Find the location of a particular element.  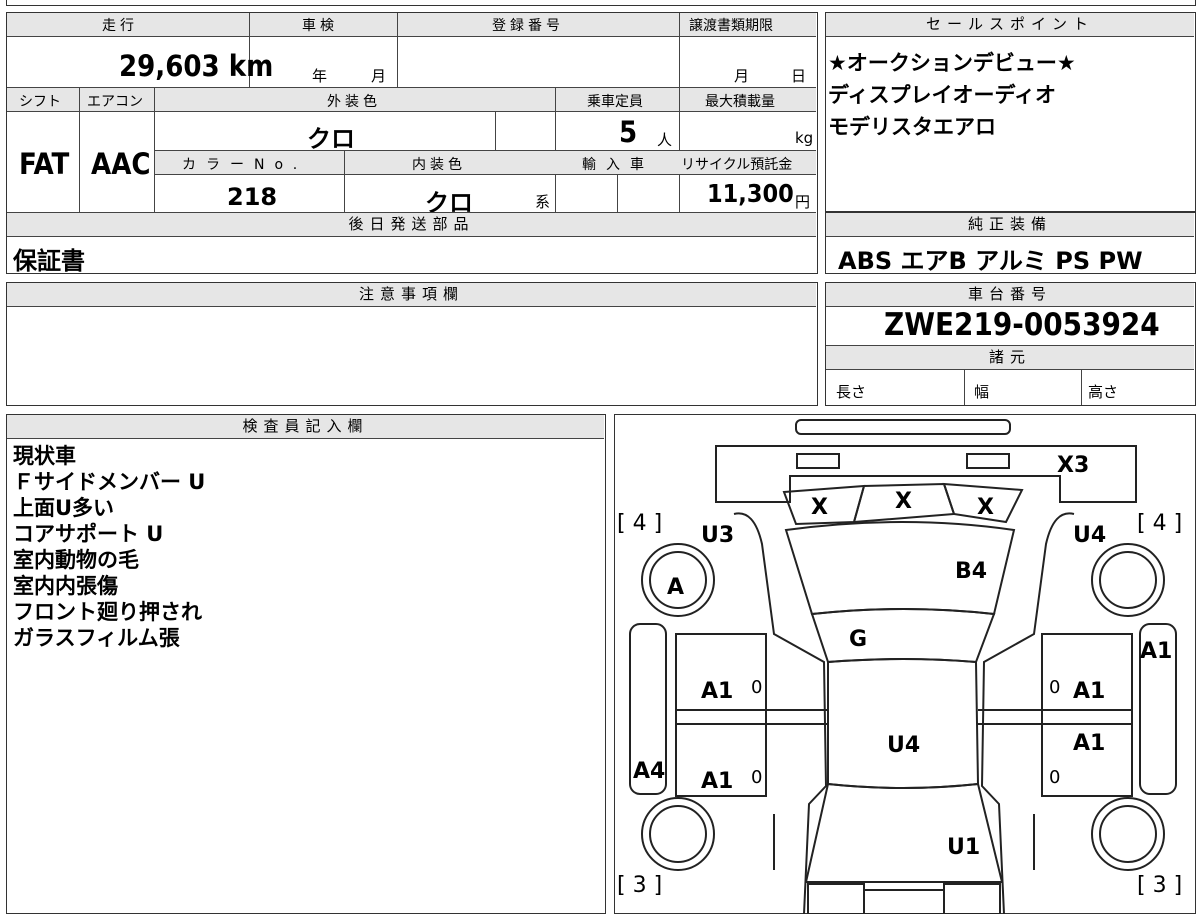

inspector-note-8: ガラスフィルム張 is located at coordinates (96, 638).